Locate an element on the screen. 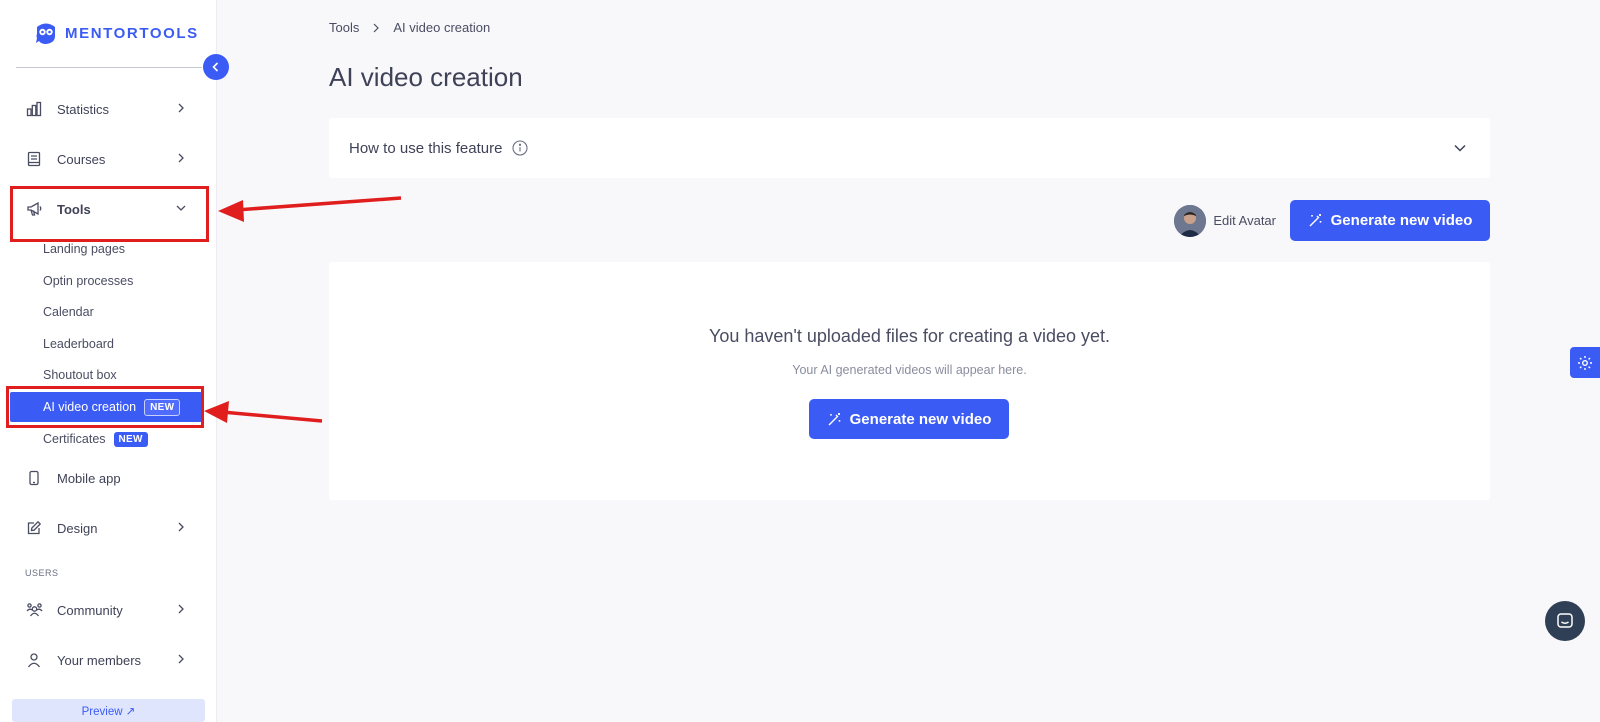 The height and width of the screenshot is (722, 1600). generate-video-button: Generate new video is located at coordinates (1390, 220).